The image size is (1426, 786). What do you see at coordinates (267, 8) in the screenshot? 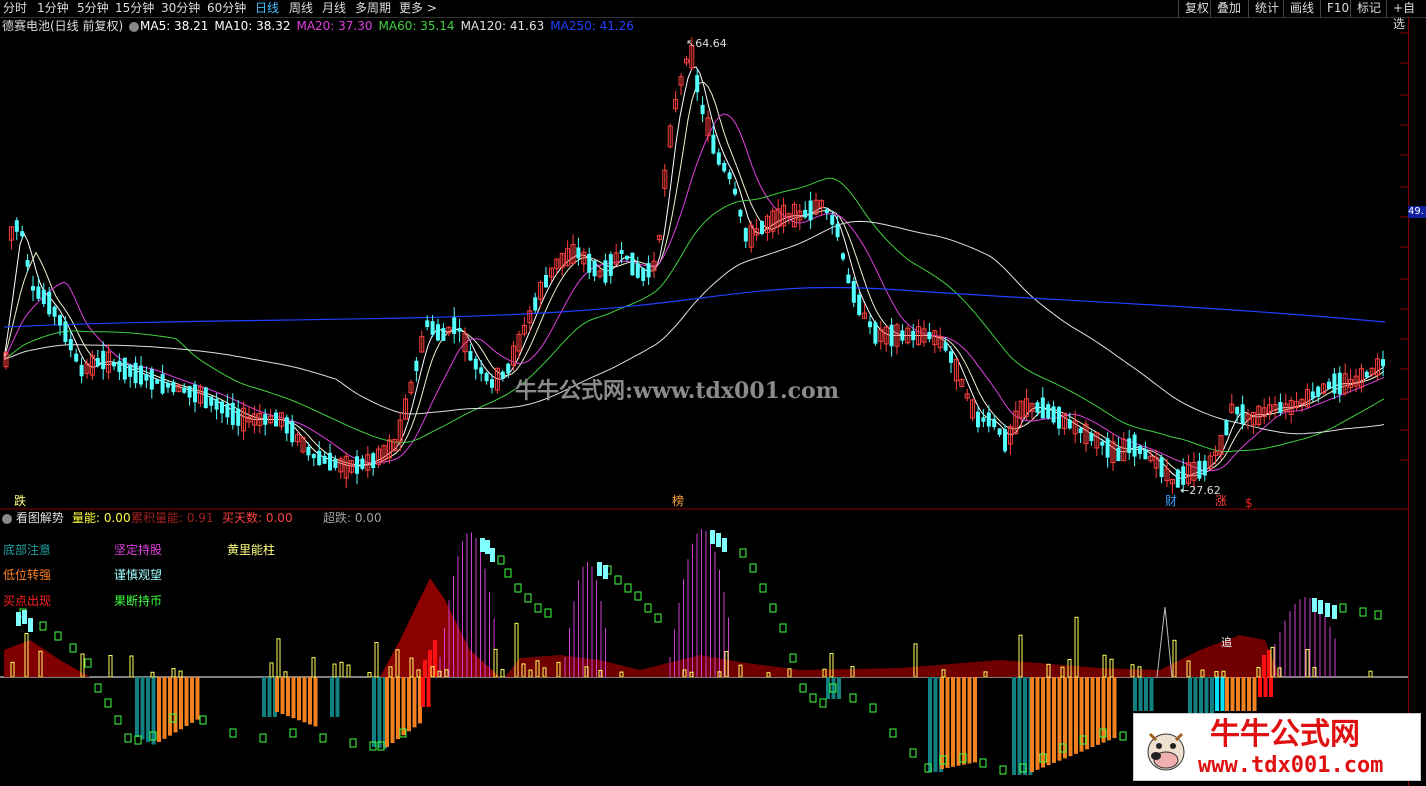
I see `period-tab-6: 日线` at bounding box center [267, 8].